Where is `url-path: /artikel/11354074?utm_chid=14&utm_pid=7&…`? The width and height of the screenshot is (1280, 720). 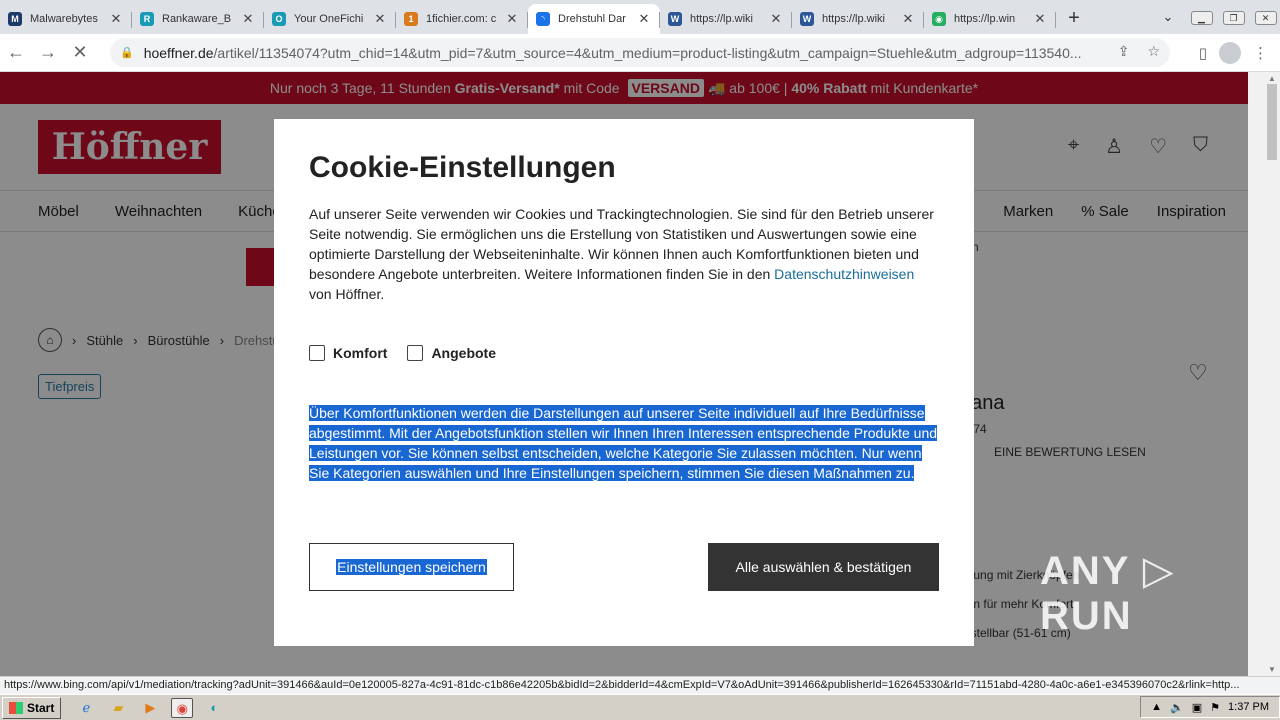 url-path: /artikel/11354074?utm_chid=14&utm_pid=7&… is located at coordinates (647, 52).